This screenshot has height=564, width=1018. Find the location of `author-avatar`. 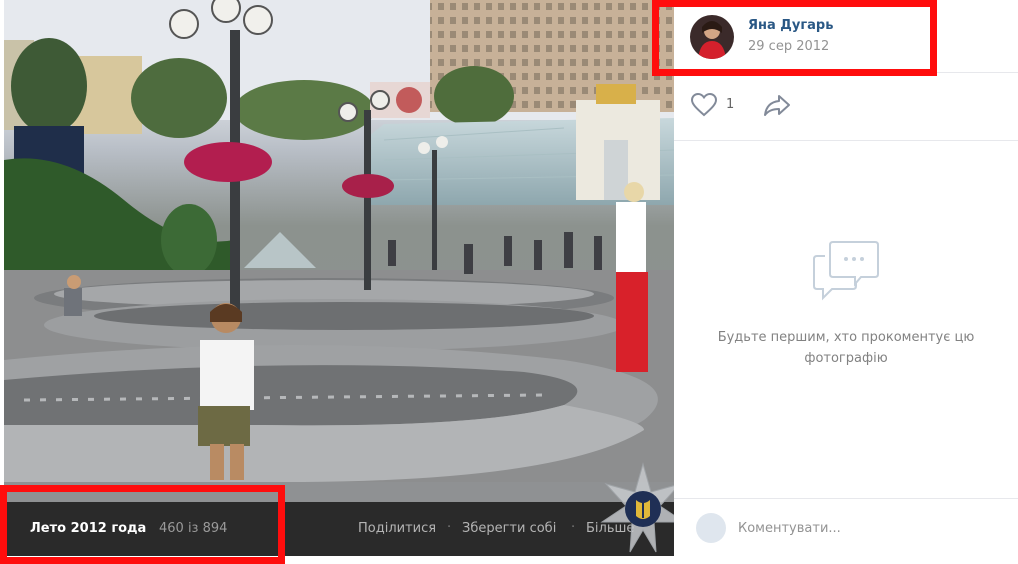

author-avatar is located at coordinates (712, 37).